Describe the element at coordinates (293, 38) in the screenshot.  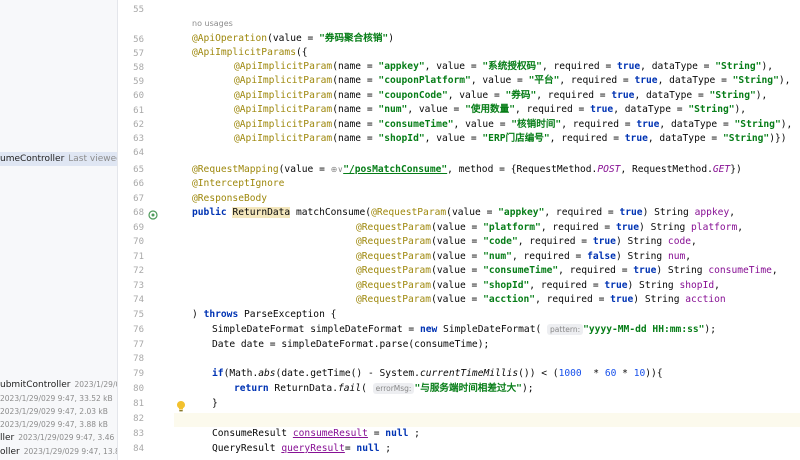
I see `code-line-56: @ApiOperation(value = "券码聚合核销")` at that location.